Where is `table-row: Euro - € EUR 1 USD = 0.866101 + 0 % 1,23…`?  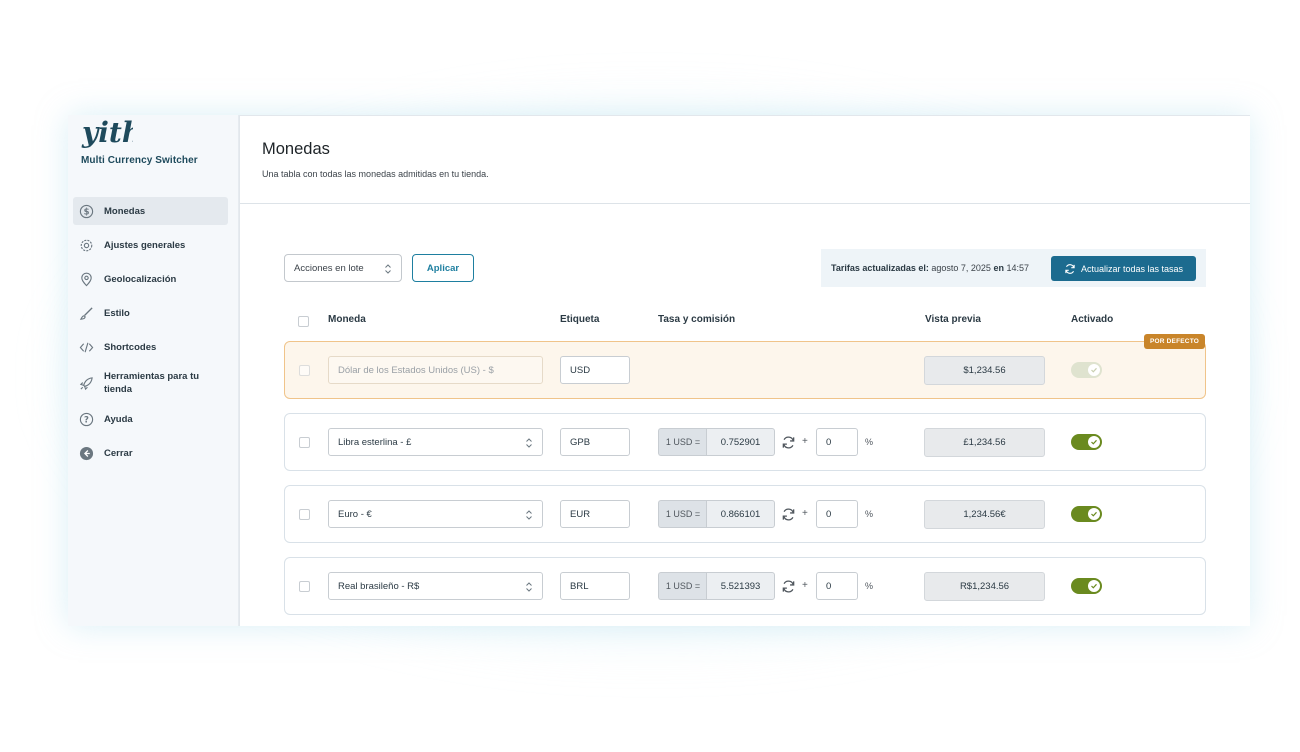 table-row: Euro - € EUR 1 USD = 0.866101 + 0 % 1,23… is located at coordinates (745, 514).